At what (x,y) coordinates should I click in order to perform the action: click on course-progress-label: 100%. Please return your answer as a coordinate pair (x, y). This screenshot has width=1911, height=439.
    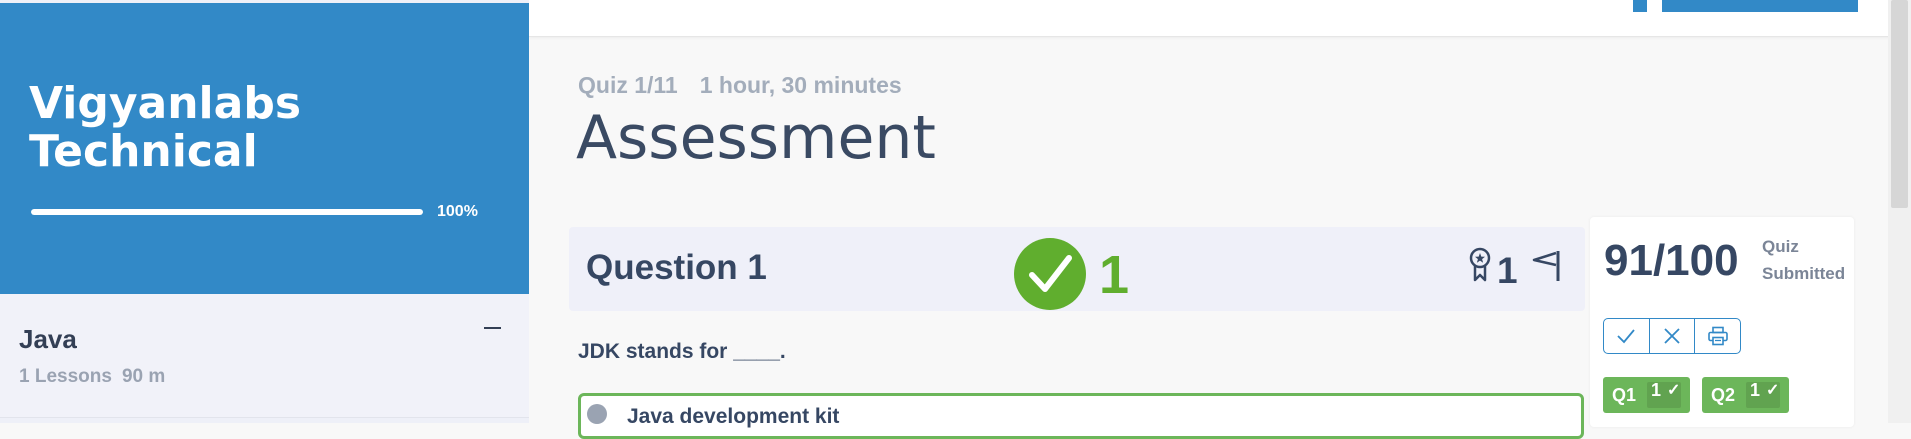
    Looking at the image, I should click on (457, 211).